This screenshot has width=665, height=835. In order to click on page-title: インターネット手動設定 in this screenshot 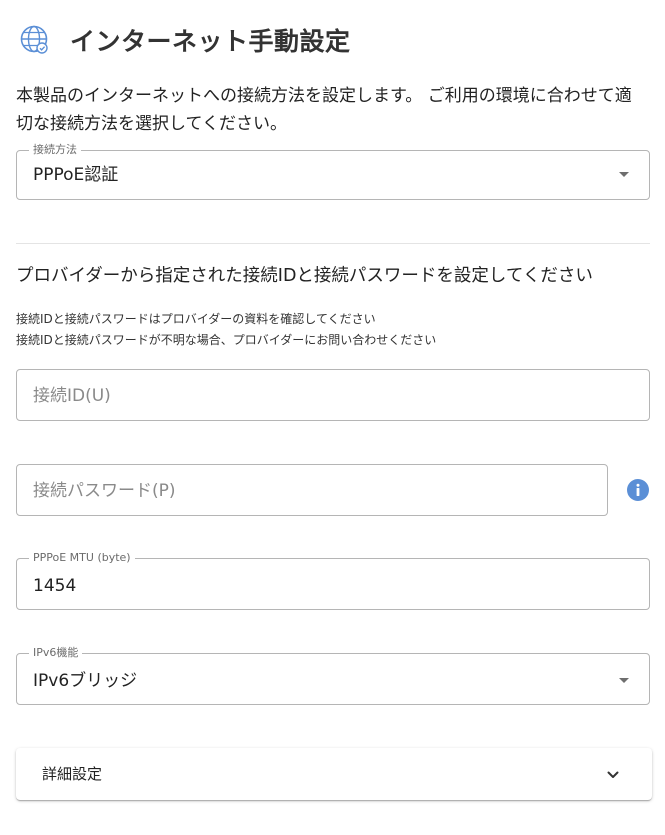, I will do `click(210, 41)`.